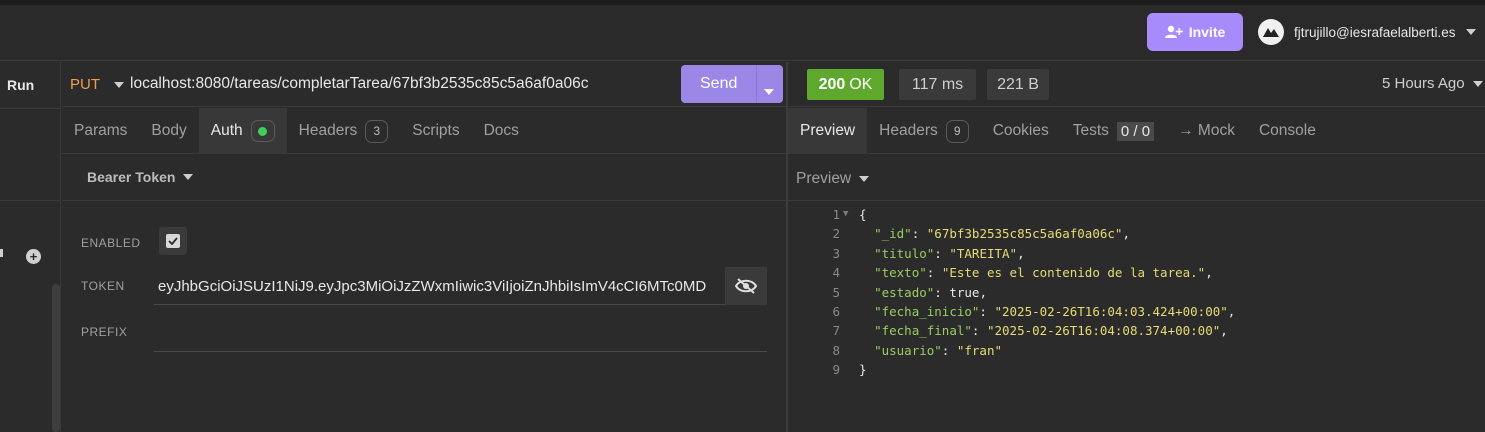 This screenshot has width=1485, height=432. Describe the element at coordinates (923, 331) in the screenshot. I see `json-key: "fecha_final"` at that location.